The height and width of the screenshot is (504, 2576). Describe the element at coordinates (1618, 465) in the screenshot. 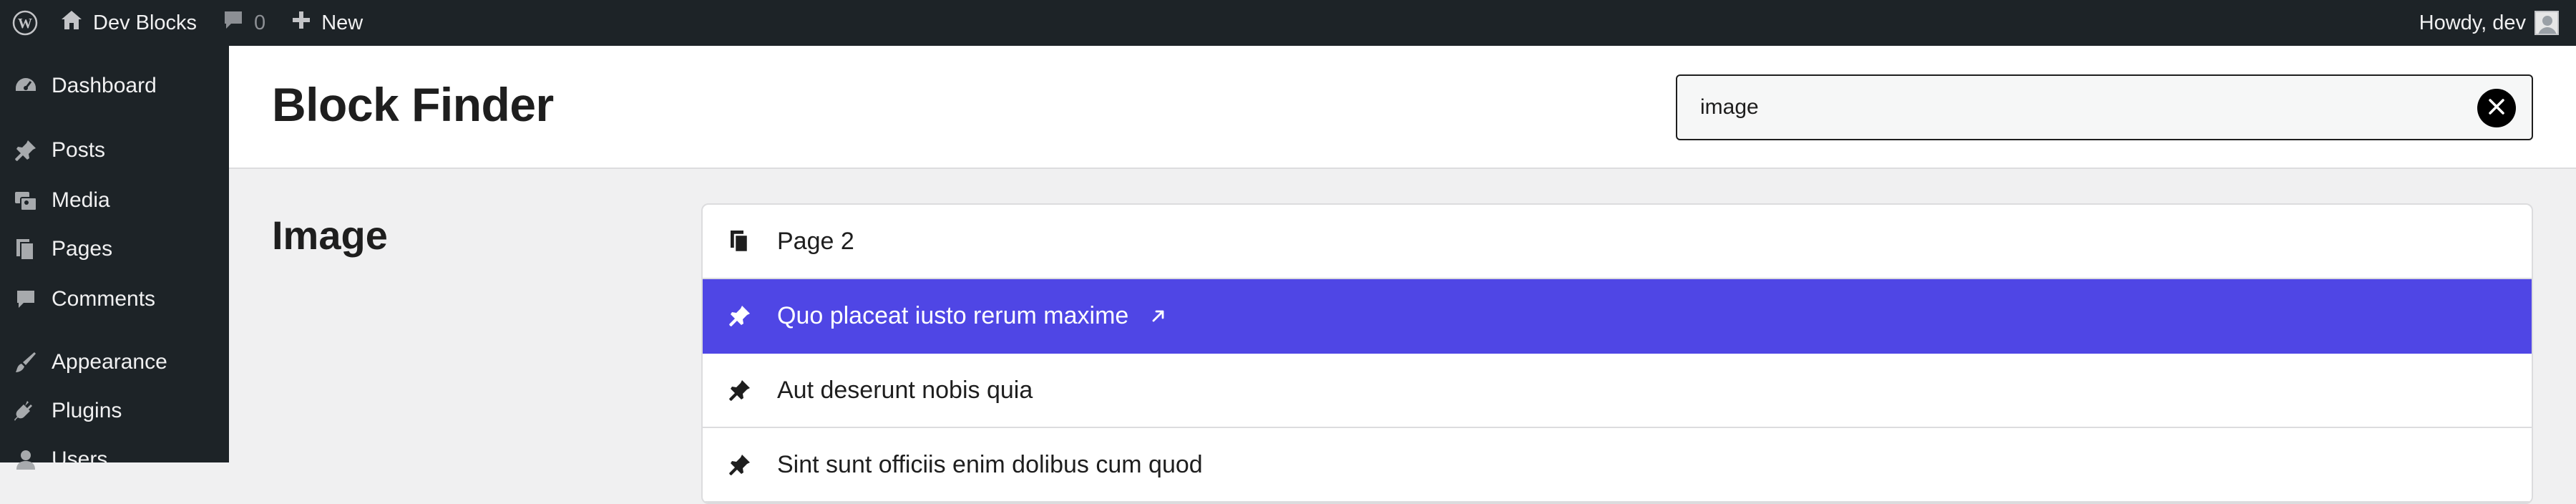

I see `result-item: Sint sunt officiis enim dolibus cum quod` at that location.